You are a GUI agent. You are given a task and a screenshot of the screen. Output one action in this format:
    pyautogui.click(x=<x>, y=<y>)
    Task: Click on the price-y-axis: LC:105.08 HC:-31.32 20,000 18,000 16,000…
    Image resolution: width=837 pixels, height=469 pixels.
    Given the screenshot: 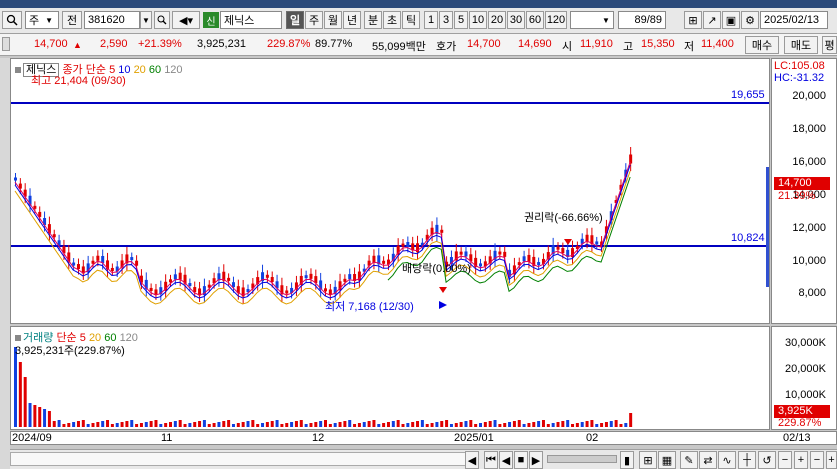 What is the action you would take?
    pyautogui.click(x=801, y=191)
    